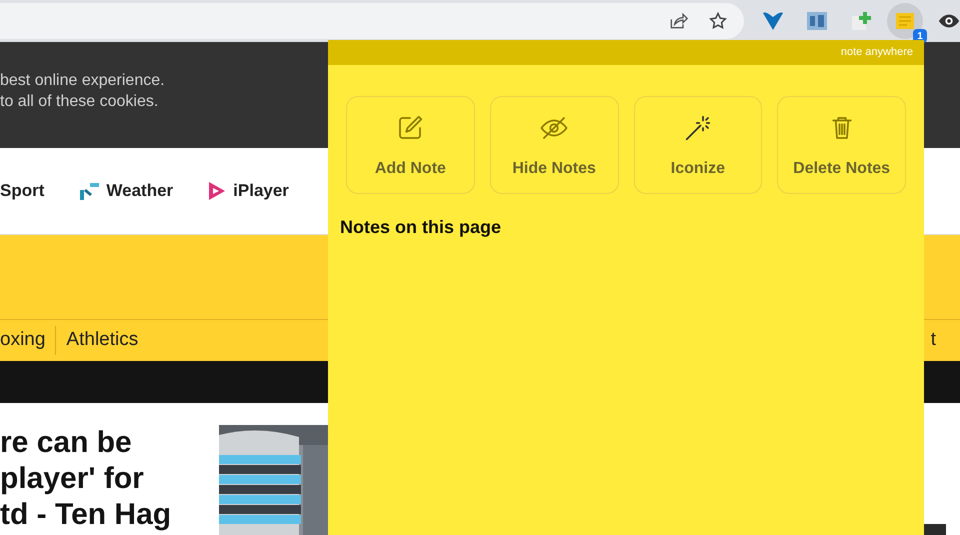 This screenshot has height=535, width=960. I want to click on headline-text: re can be, so click(66, 443).